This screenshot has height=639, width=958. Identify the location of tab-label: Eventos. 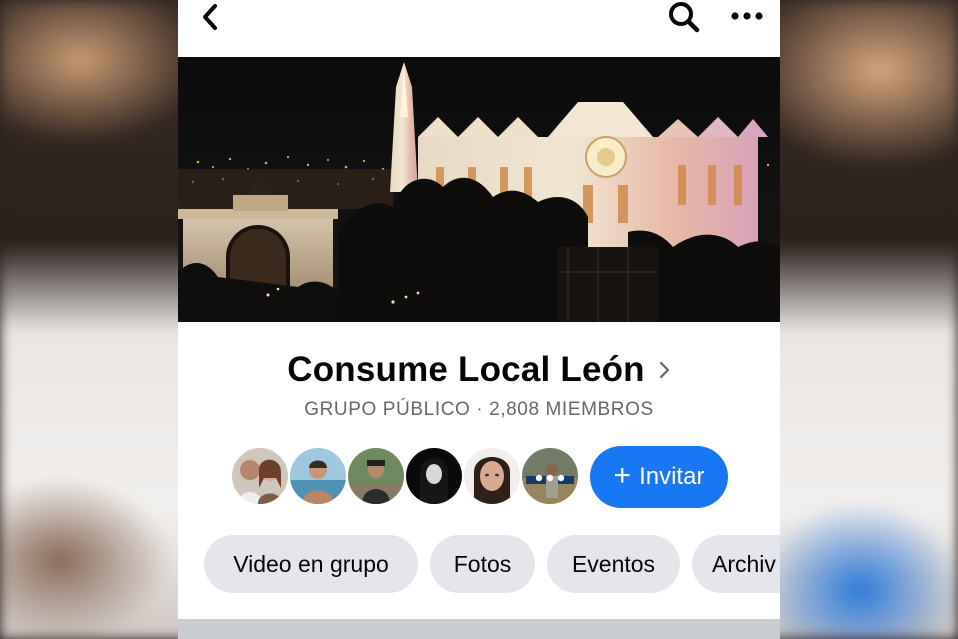
(613, 563).